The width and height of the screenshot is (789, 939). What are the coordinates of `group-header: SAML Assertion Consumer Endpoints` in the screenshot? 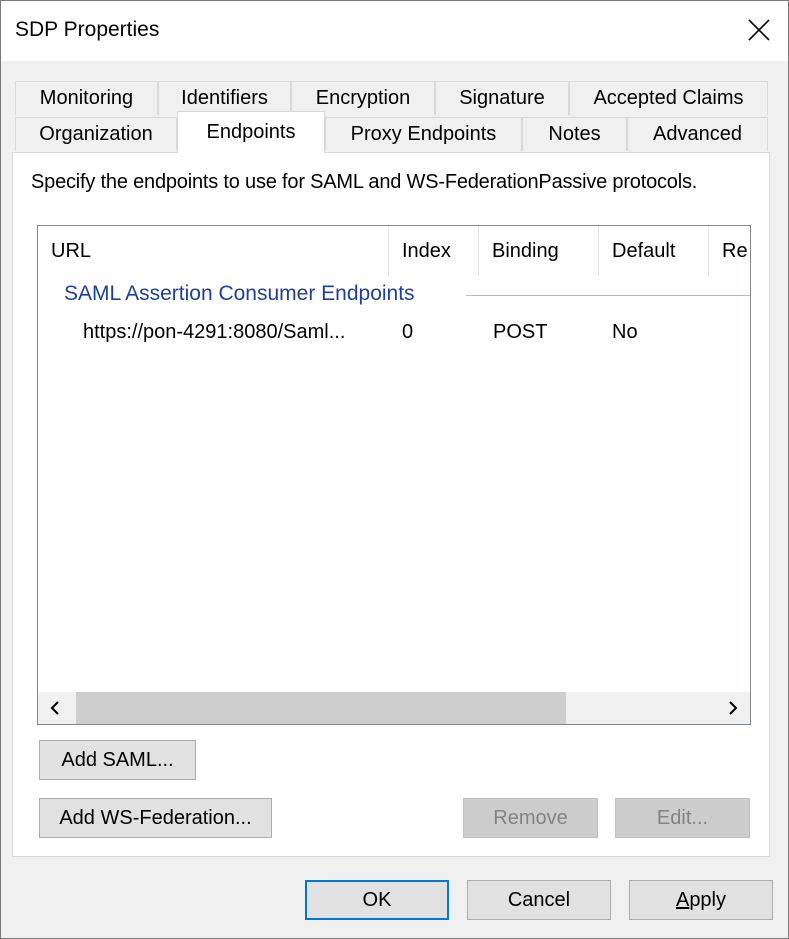 It's located at (239, 293).